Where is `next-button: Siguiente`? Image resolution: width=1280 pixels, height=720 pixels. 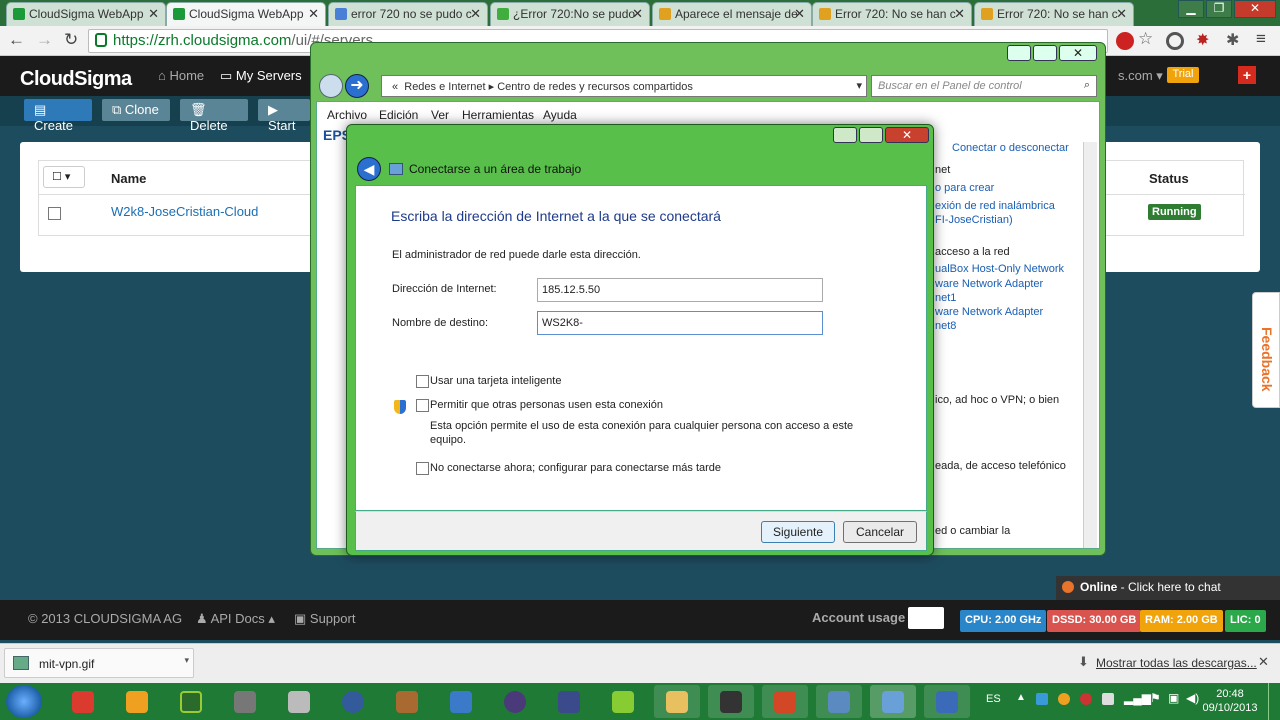 next-button: Siguiente is located at coordinates (798, 532).